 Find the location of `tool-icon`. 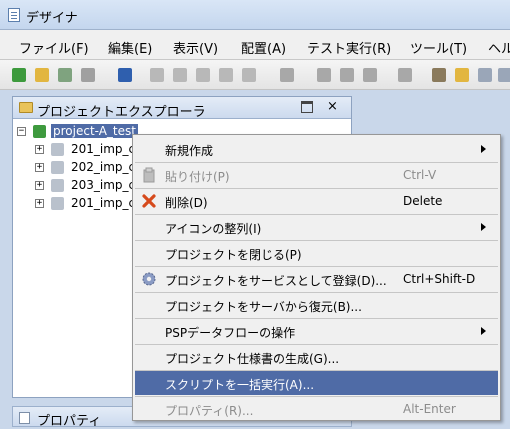

tool-icon is located at coordinates (88, 75).